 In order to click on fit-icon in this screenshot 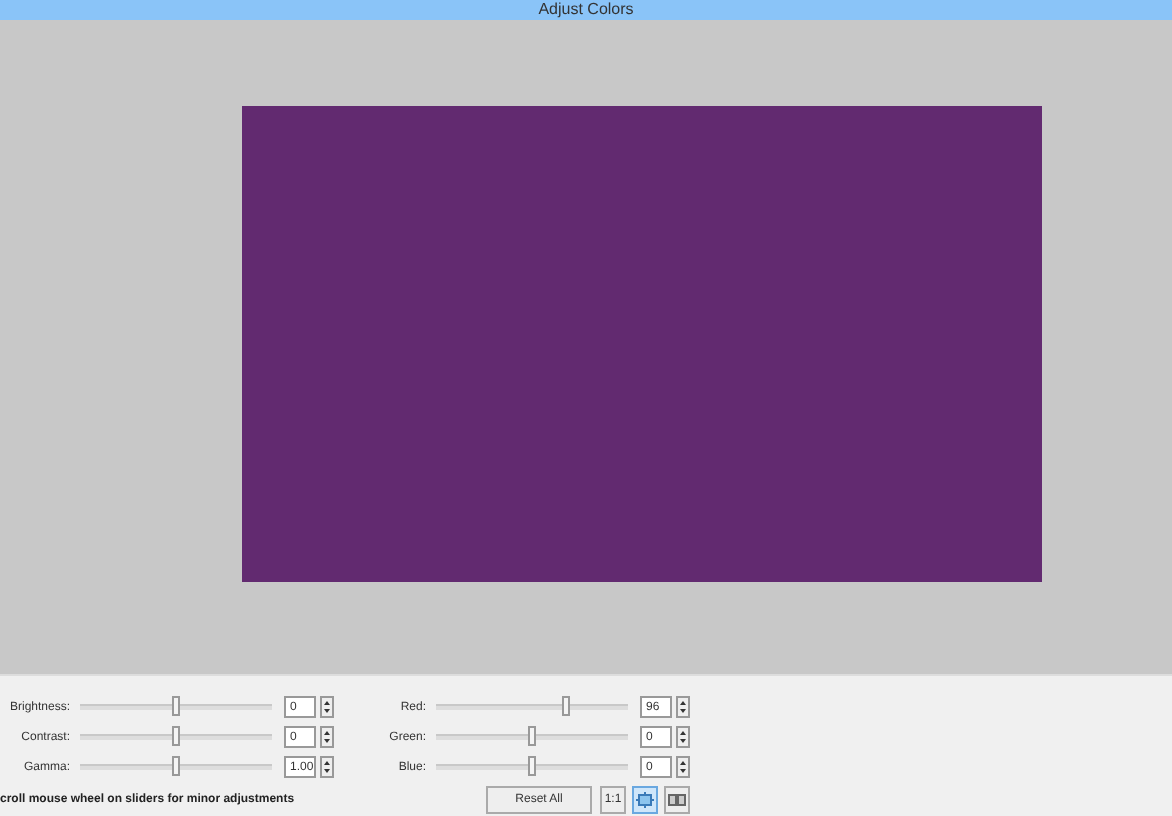, I will do `click(645, 800)`.